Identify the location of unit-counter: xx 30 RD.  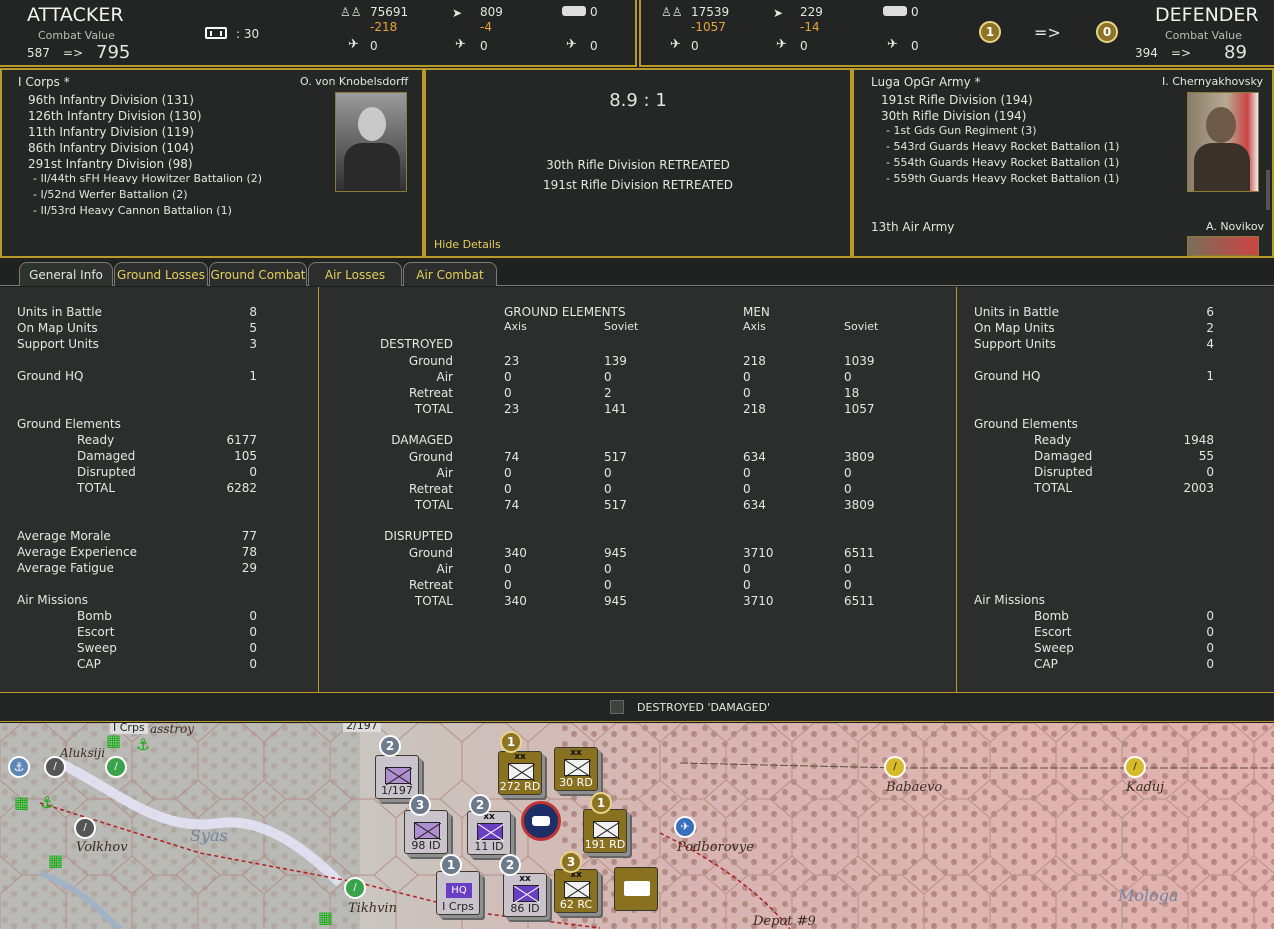
(576, 769).